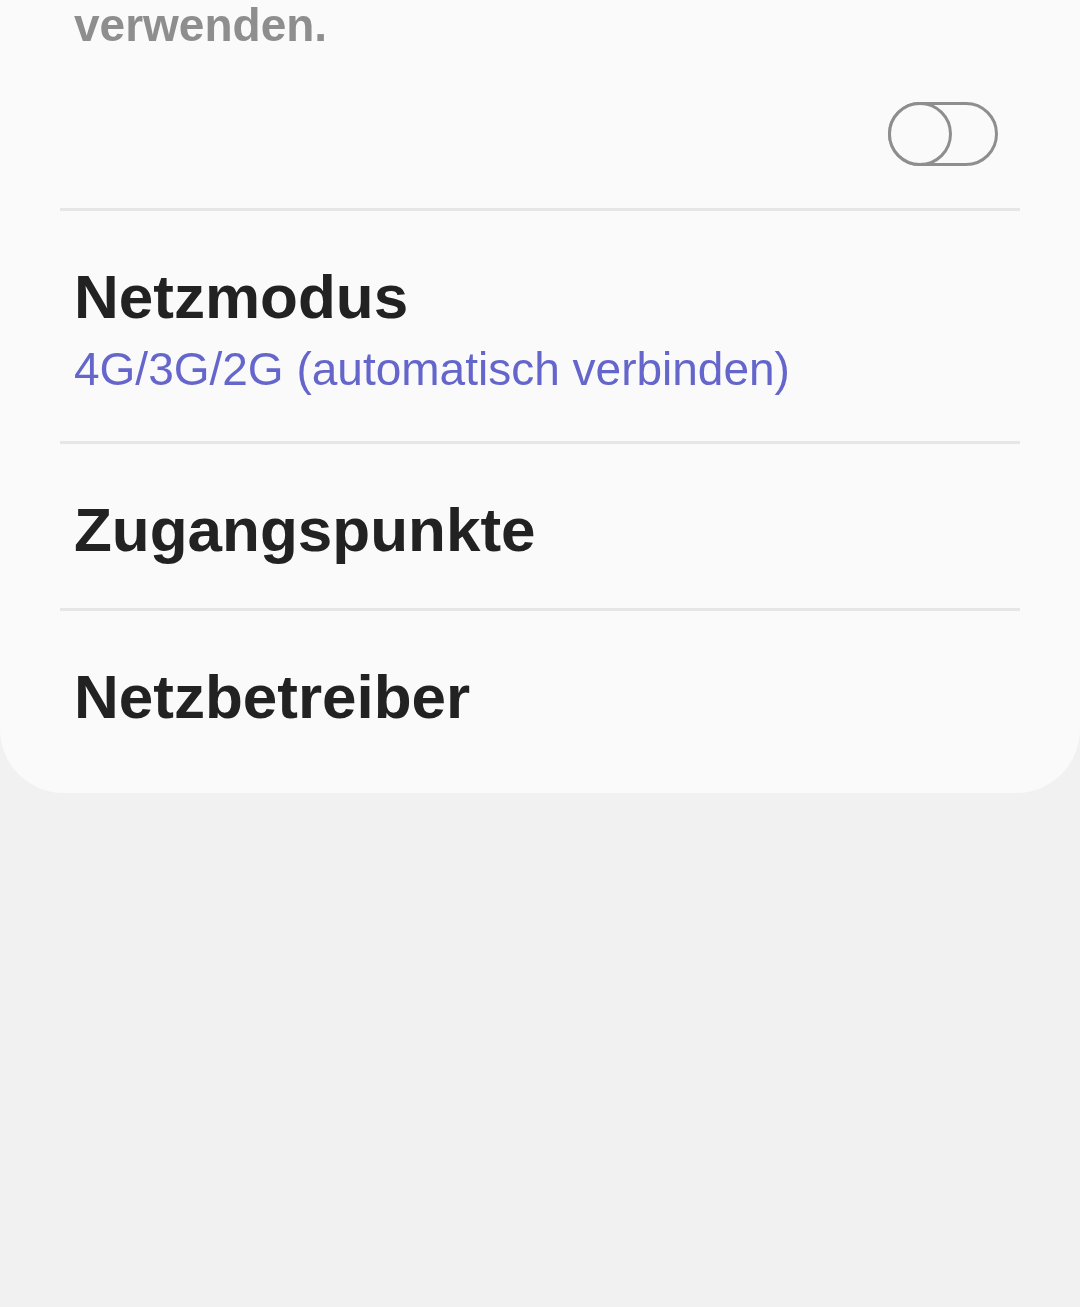 The width and height of the screenshot is (1080, 1307). What do you see at coordinates (540, 693) in the screenshot?
I see `settings-item: Netzbetreiber` at bounding box center [540, 693].